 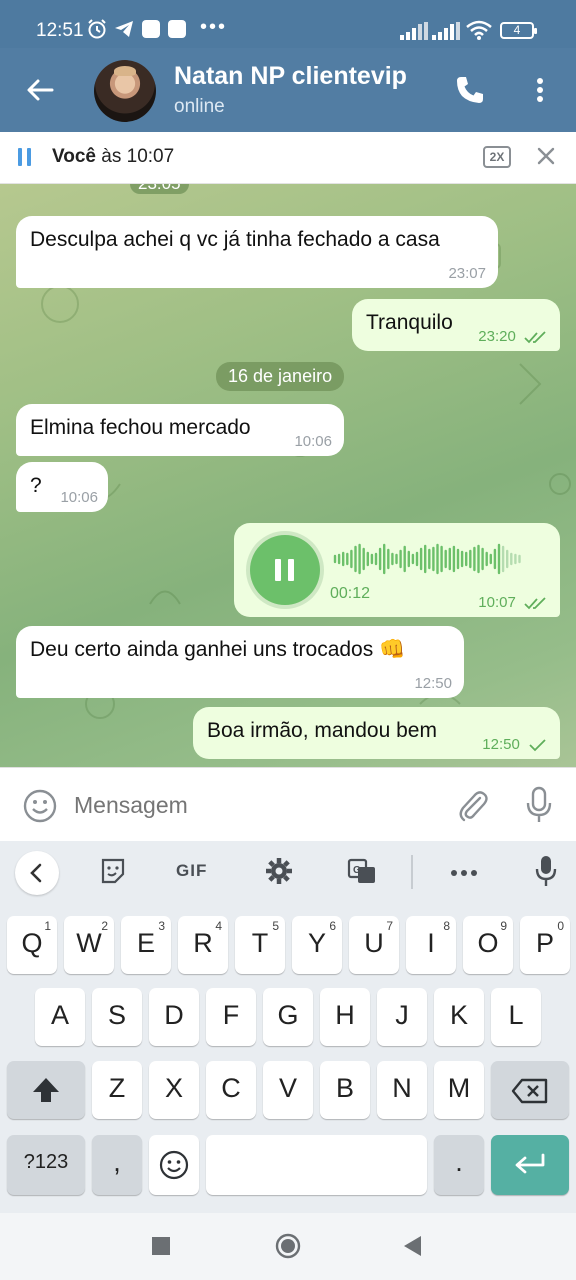 I want to click on key-r: R4, so click(x=203, y=945).